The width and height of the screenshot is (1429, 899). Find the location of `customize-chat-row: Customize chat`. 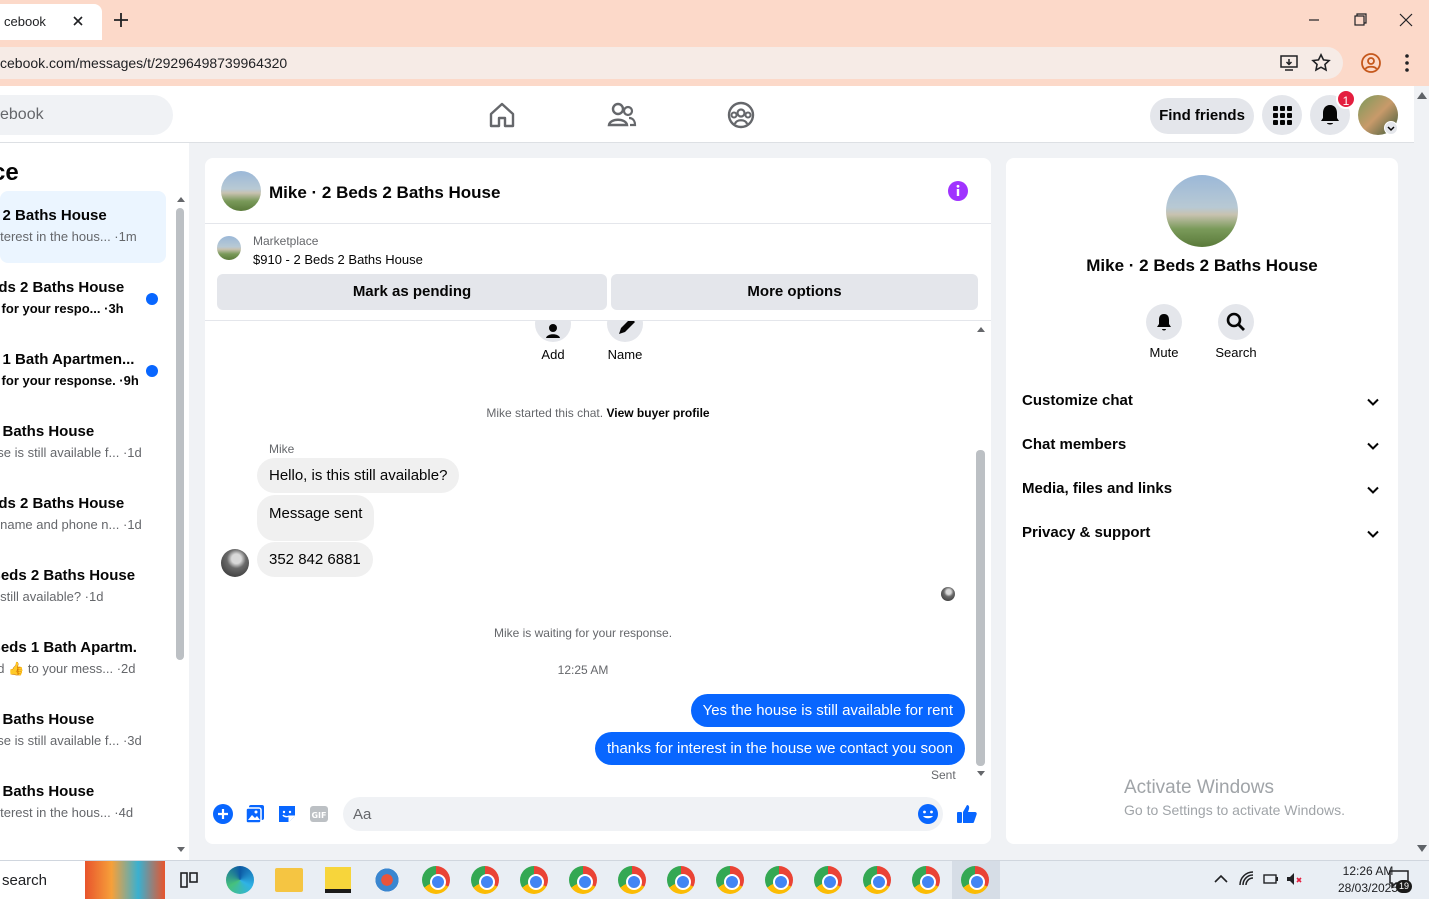

customize-chat-row: Customize chat is located at coordinates (1203, 400).